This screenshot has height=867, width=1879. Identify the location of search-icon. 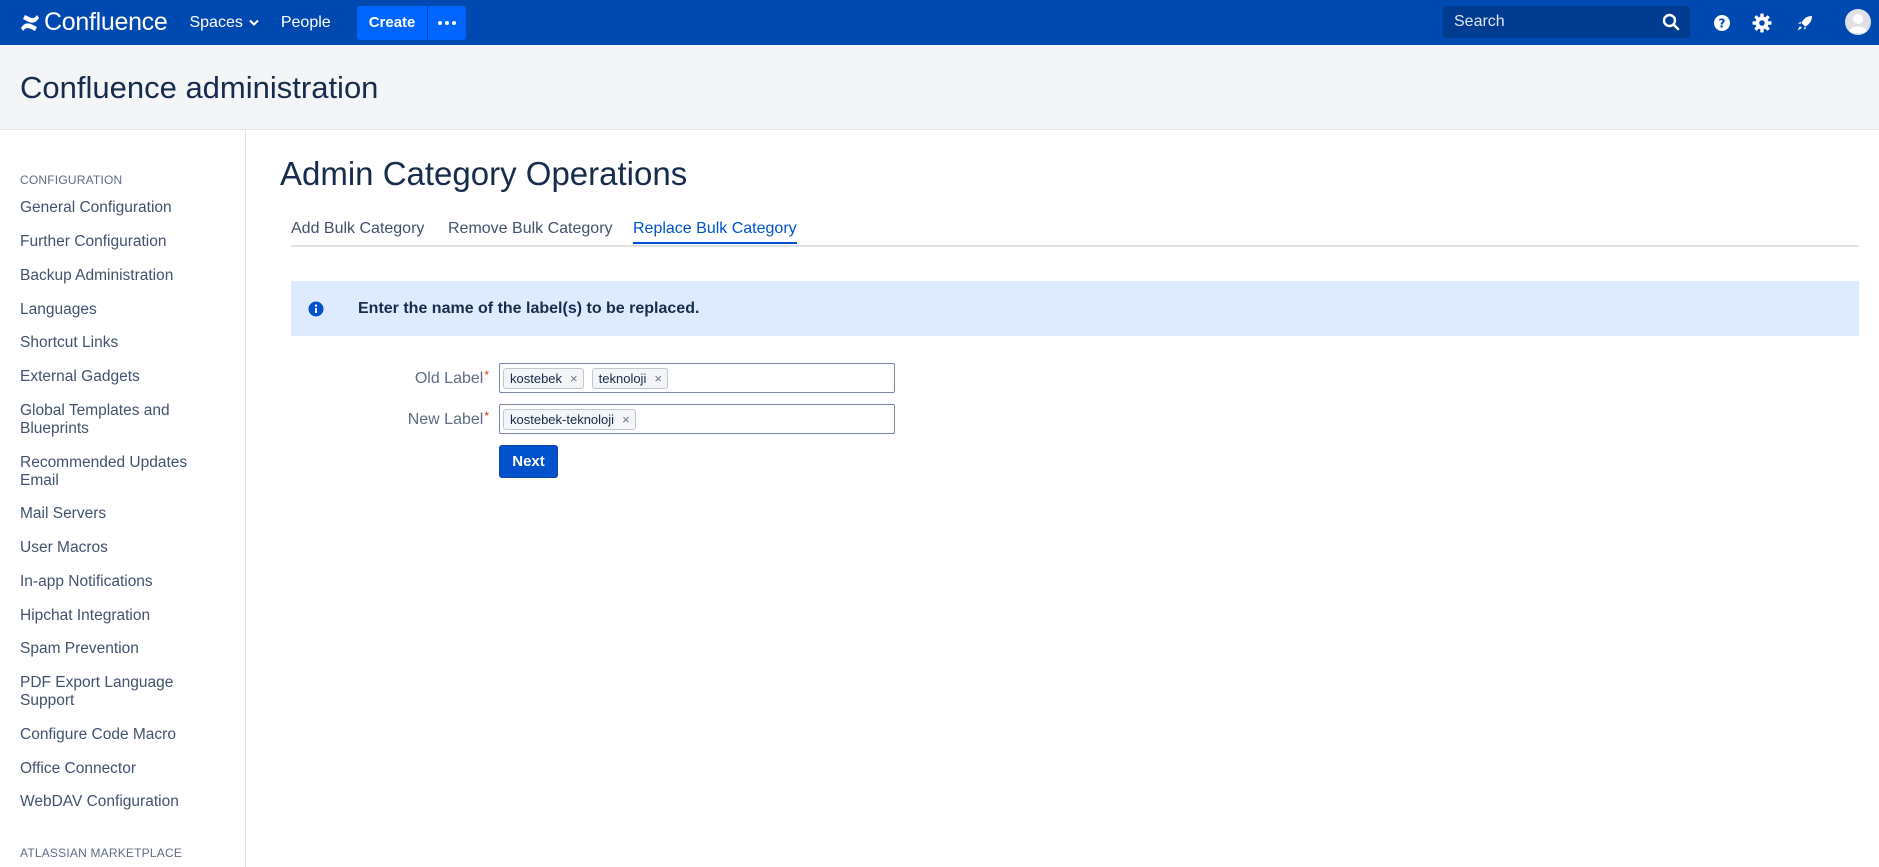
(1671, 24).